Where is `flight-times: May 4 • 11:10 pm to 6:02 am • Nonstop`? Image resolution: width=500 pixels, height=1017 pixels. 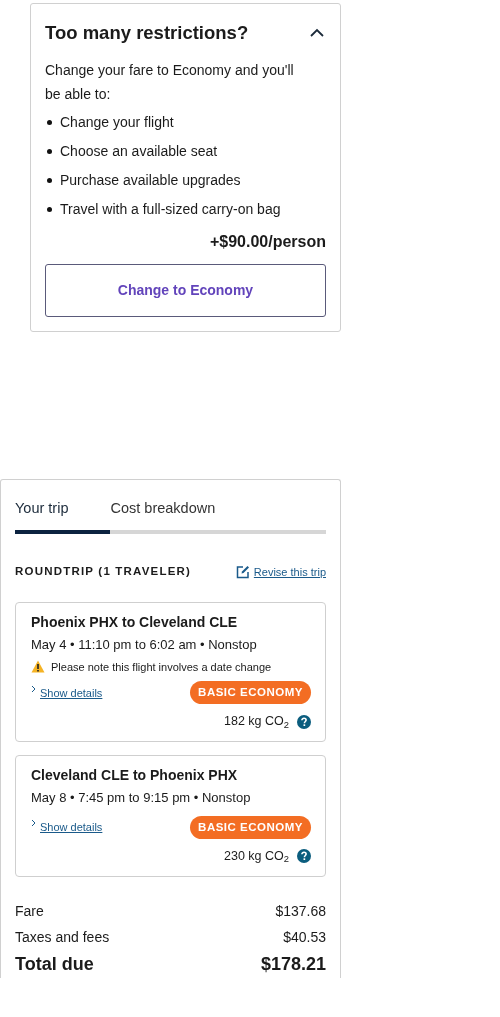
flight-times: May 4 • 11:10 pm to 6:02 am • Nonstop is located at coordinates (144, 645).